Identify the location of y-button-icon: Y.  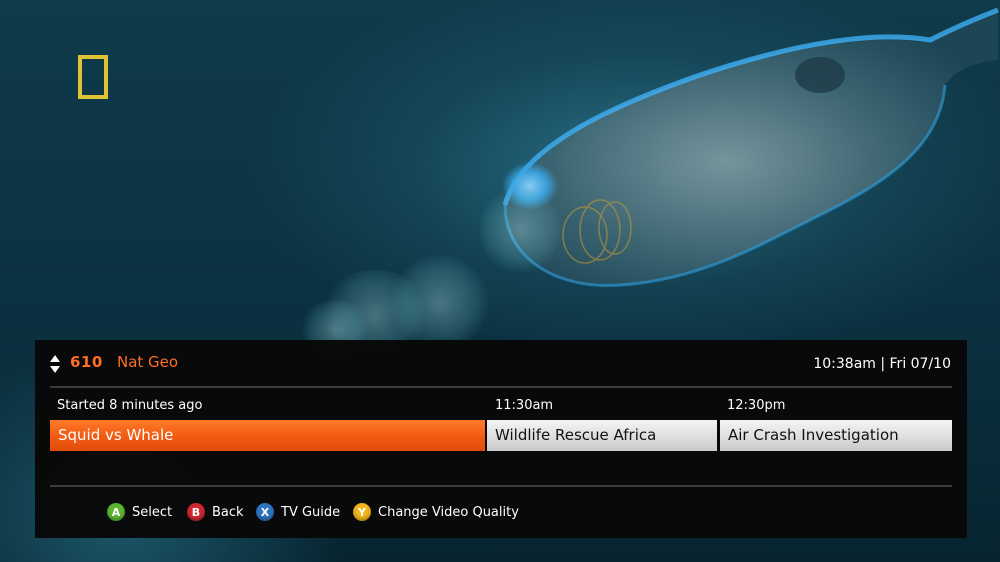
(362, 512).